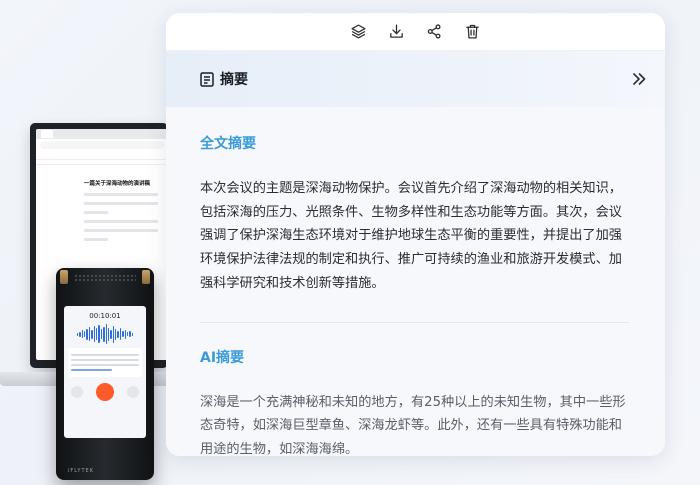  Describe the element at coordinates (64, 277) in the screenshot. I see `recorder-mic-left` at that location.